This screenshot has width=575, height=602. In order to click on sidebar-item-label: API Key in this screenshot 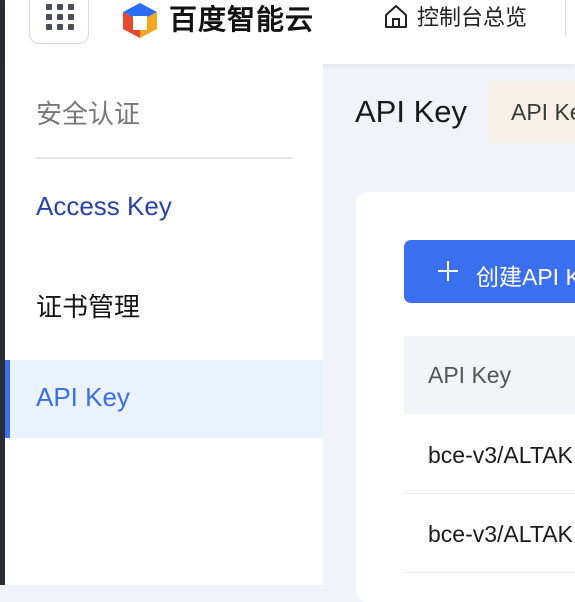, I will do `click(83, 397)`.